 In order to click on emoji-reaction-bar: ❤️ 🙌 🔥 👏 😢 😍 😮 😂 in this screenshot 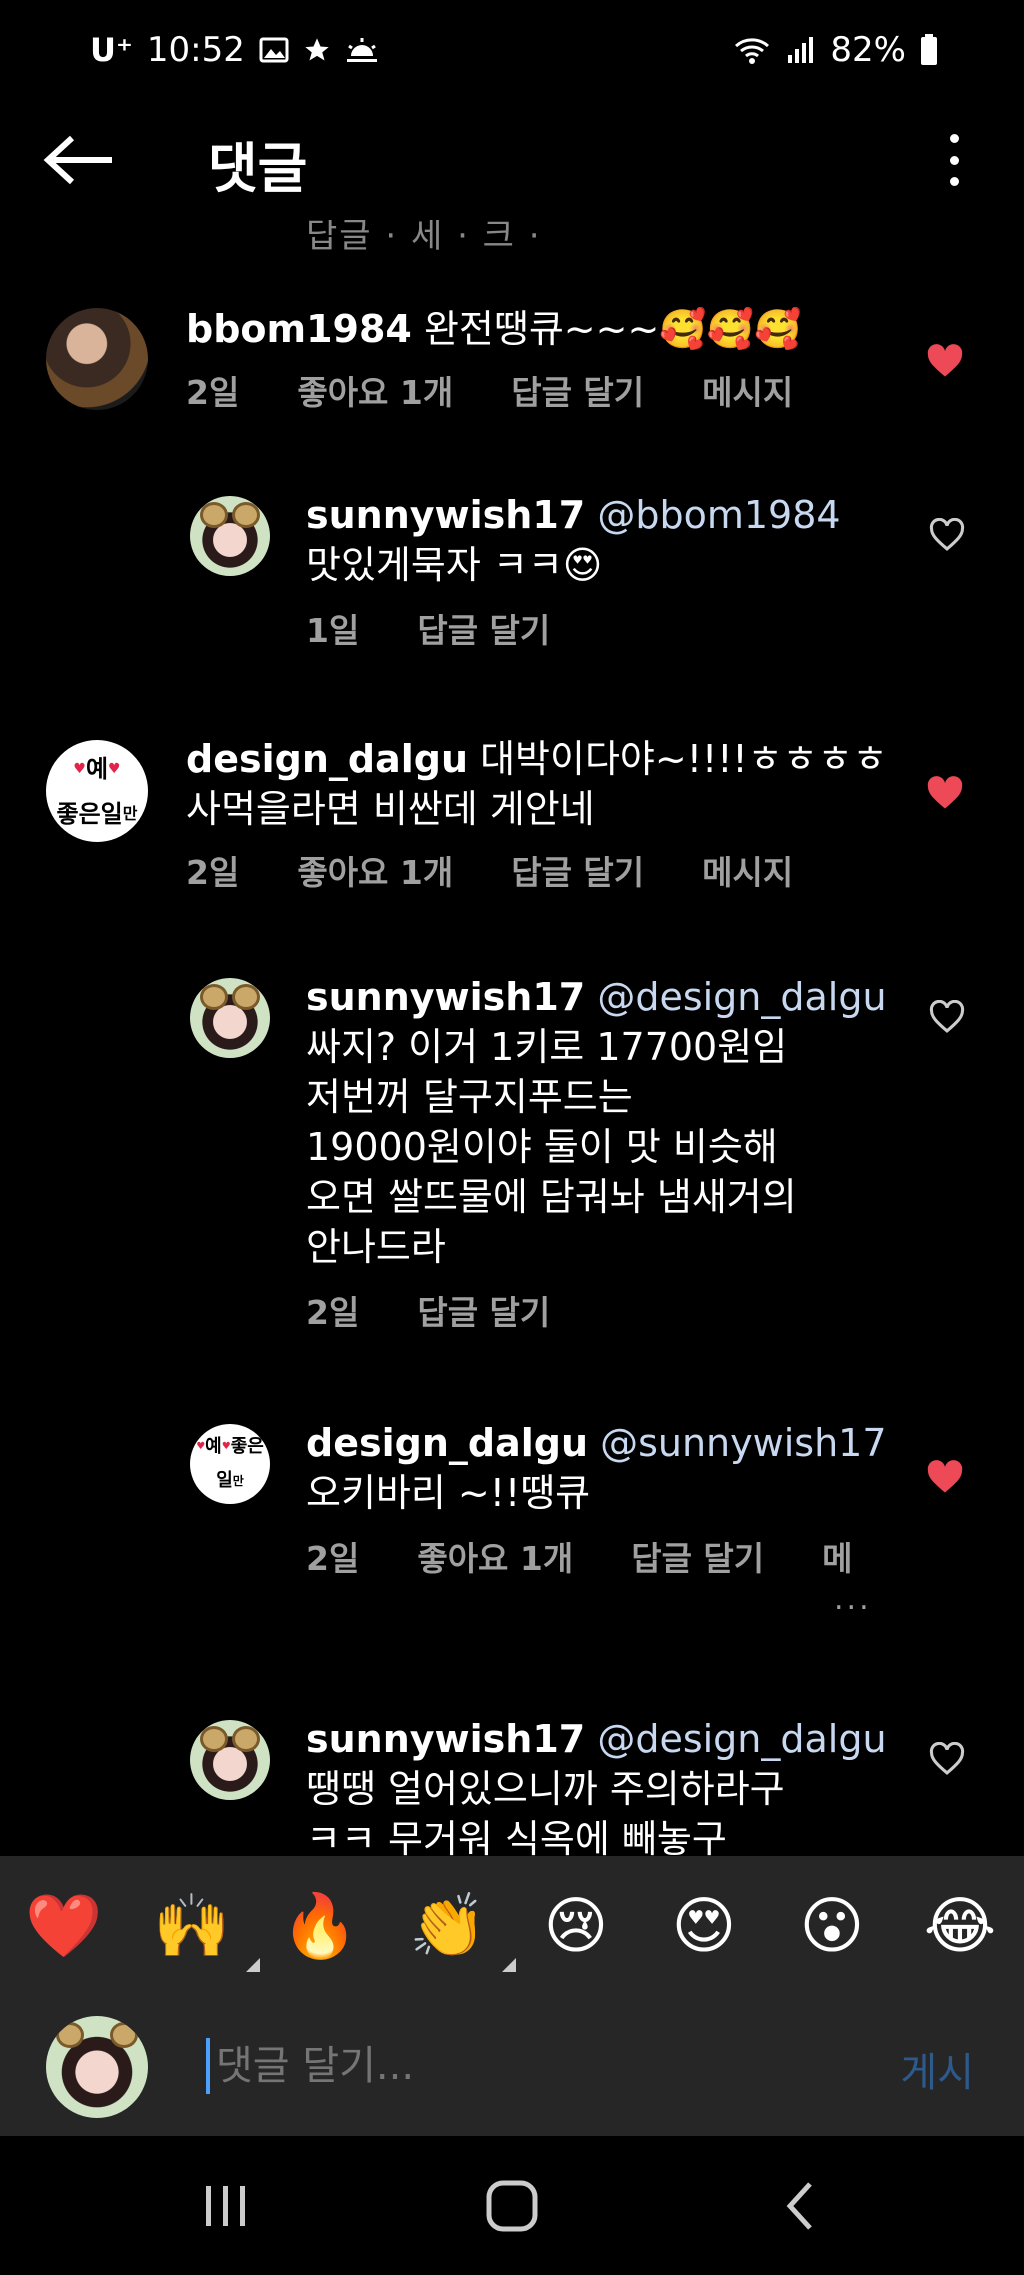, I will do `click(512, 1926)`.